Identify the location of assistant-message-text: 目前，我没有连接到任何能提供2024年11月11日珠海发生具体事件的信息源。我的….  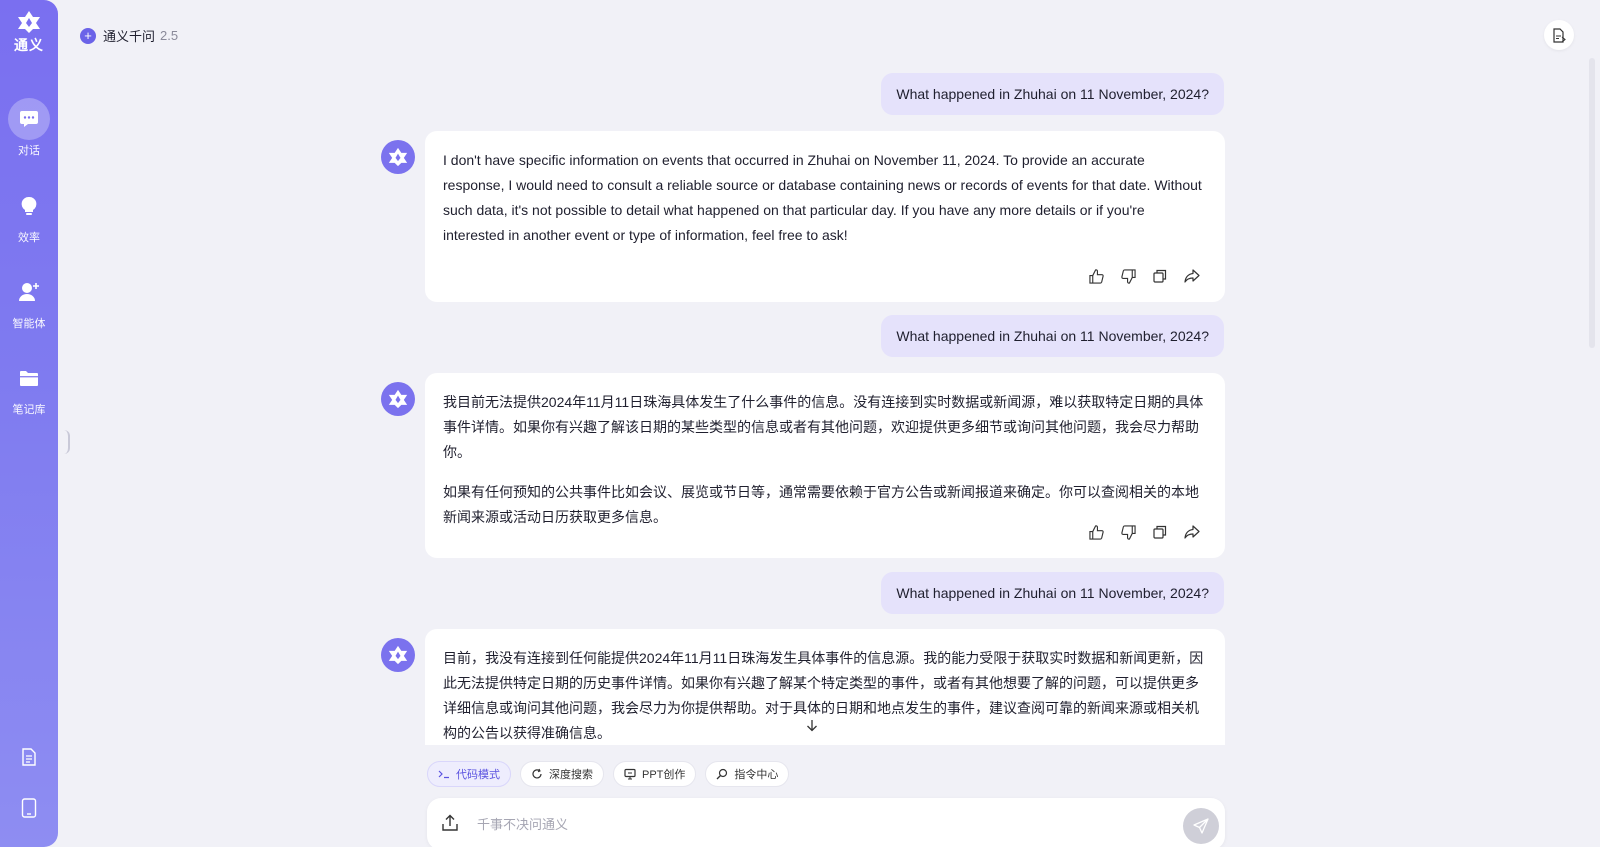
(823, 695).